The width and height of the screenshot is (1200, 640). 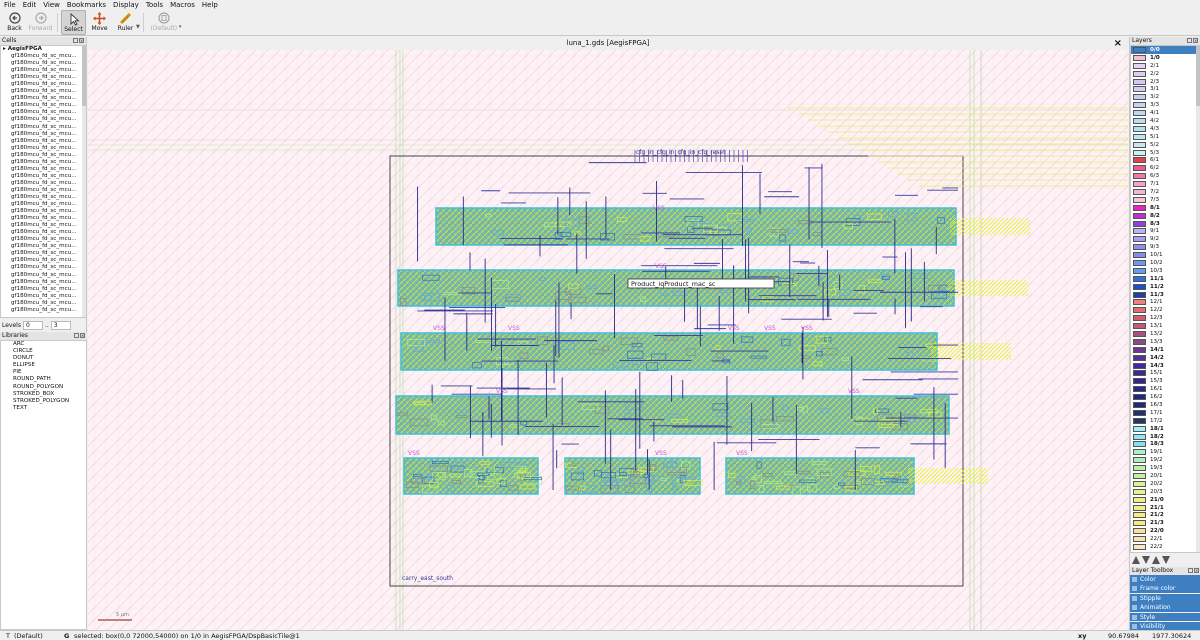 I want to click on layer-row: 4/1, so click(x=1165, y=113).